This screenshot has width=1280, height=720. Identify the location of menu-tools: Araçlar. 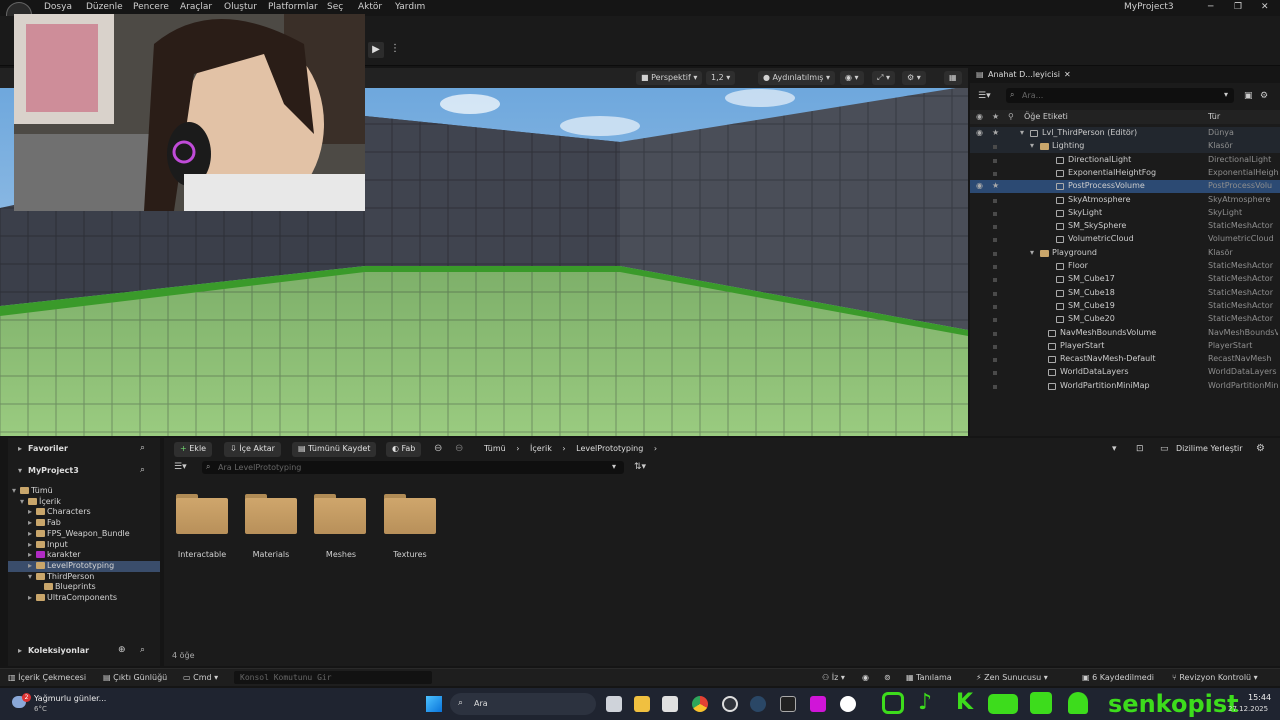
(196, 7).